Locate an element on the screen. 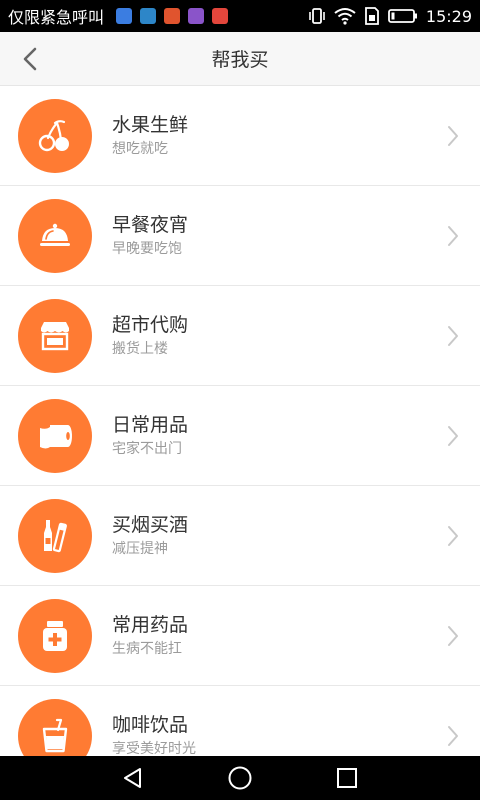  navigation-bar is located at coordinates (240, 778).